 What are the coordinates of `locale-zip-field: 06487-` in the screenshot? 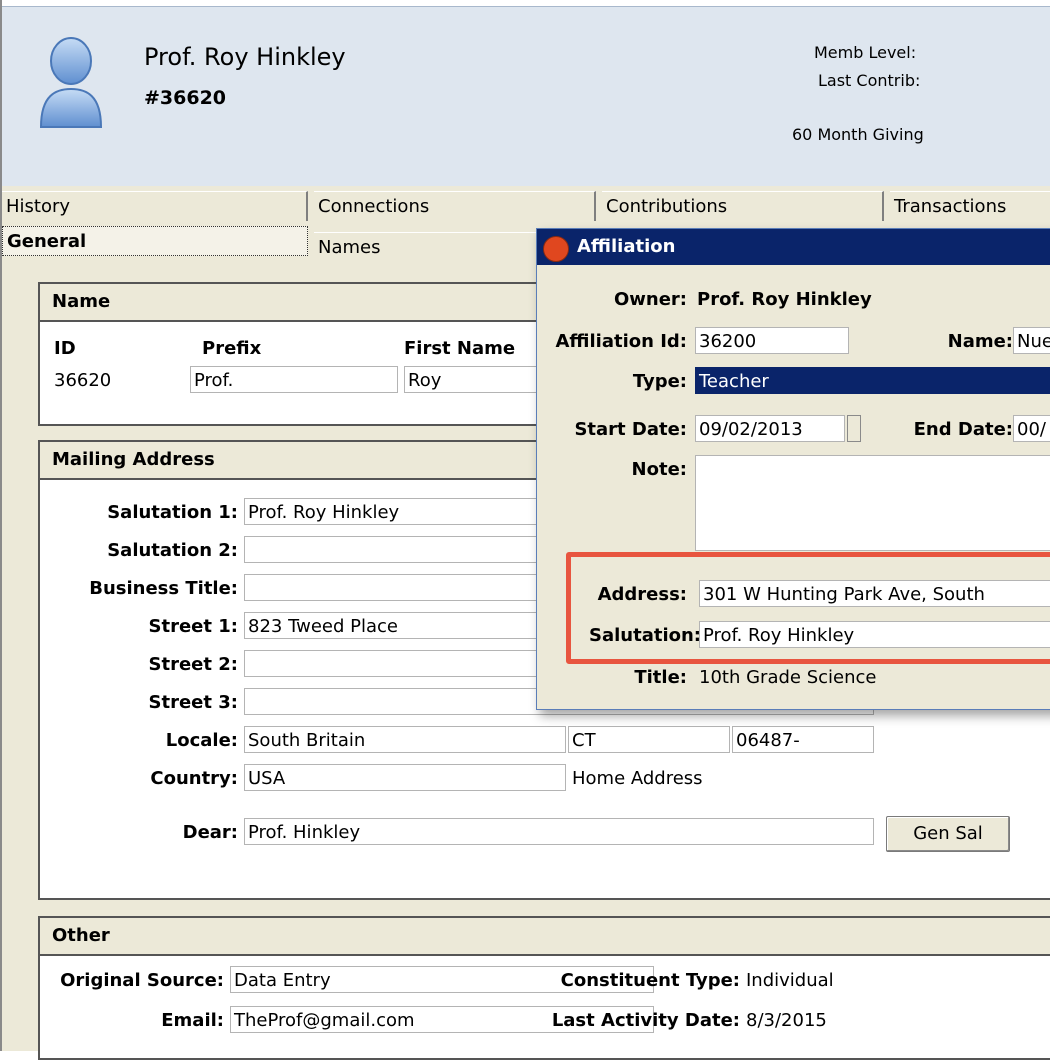 It's located at (803, 739).